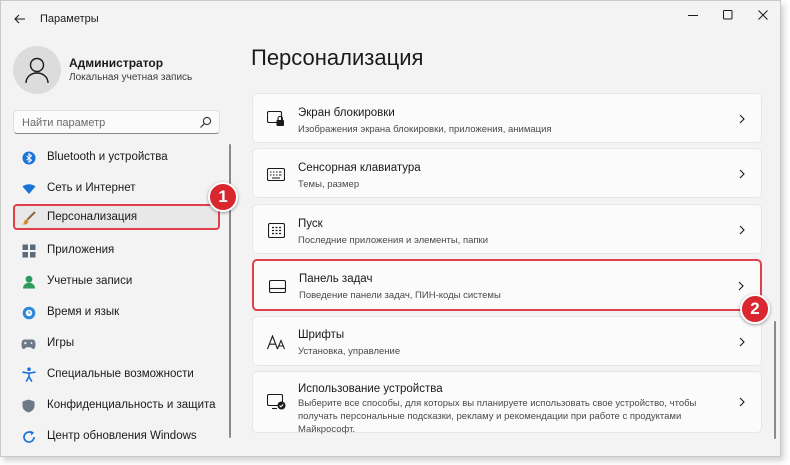 The width and height of the screenshot is (790, 465). Describe the element at coordinates (310, 224) in the screenshot. I see `card-title: Пуск` at that location.